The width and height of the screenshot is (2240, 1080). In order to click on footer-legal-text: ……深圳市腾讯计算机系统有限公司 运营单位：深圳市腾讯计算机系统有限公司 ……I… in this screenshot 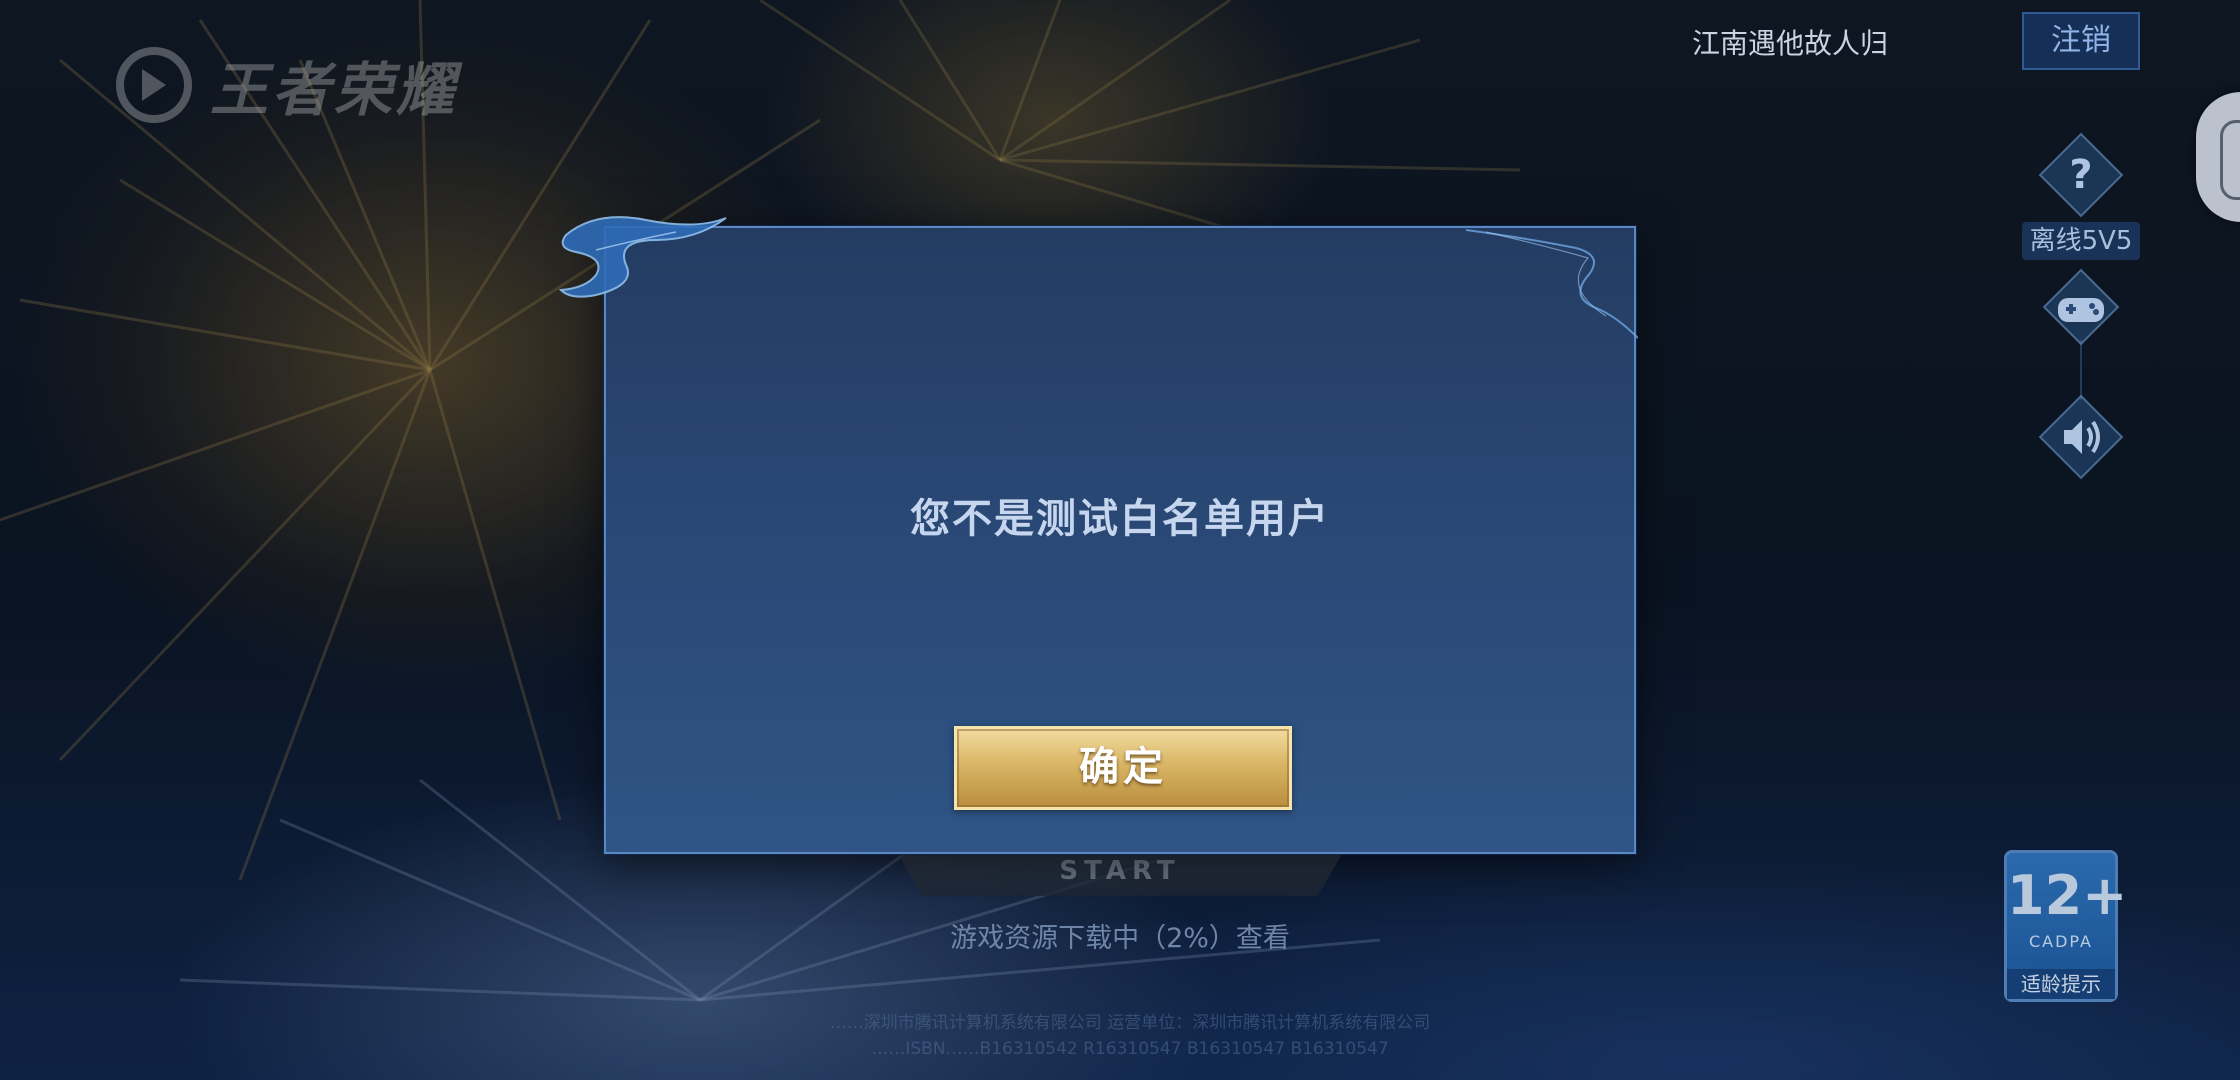, I will do `click(1130, 1036)`.